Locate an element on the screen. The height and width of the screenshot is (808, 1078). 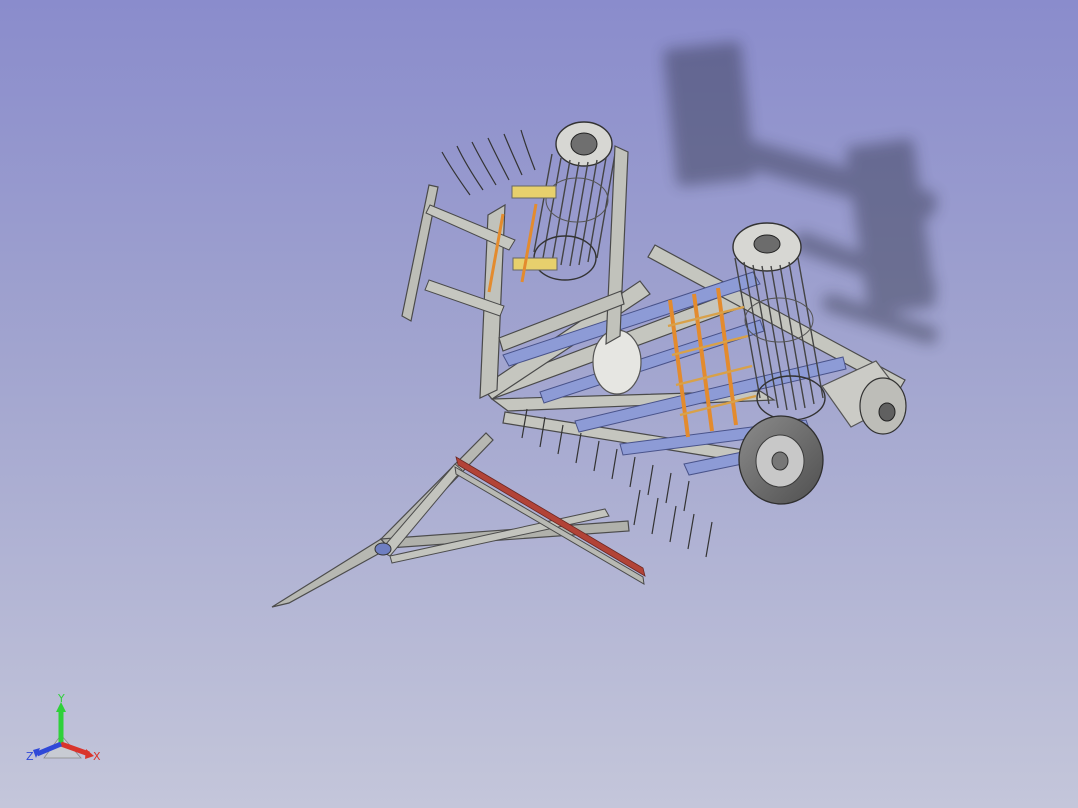
axis-triad: Y X Z is located at coordinates (69, 730).